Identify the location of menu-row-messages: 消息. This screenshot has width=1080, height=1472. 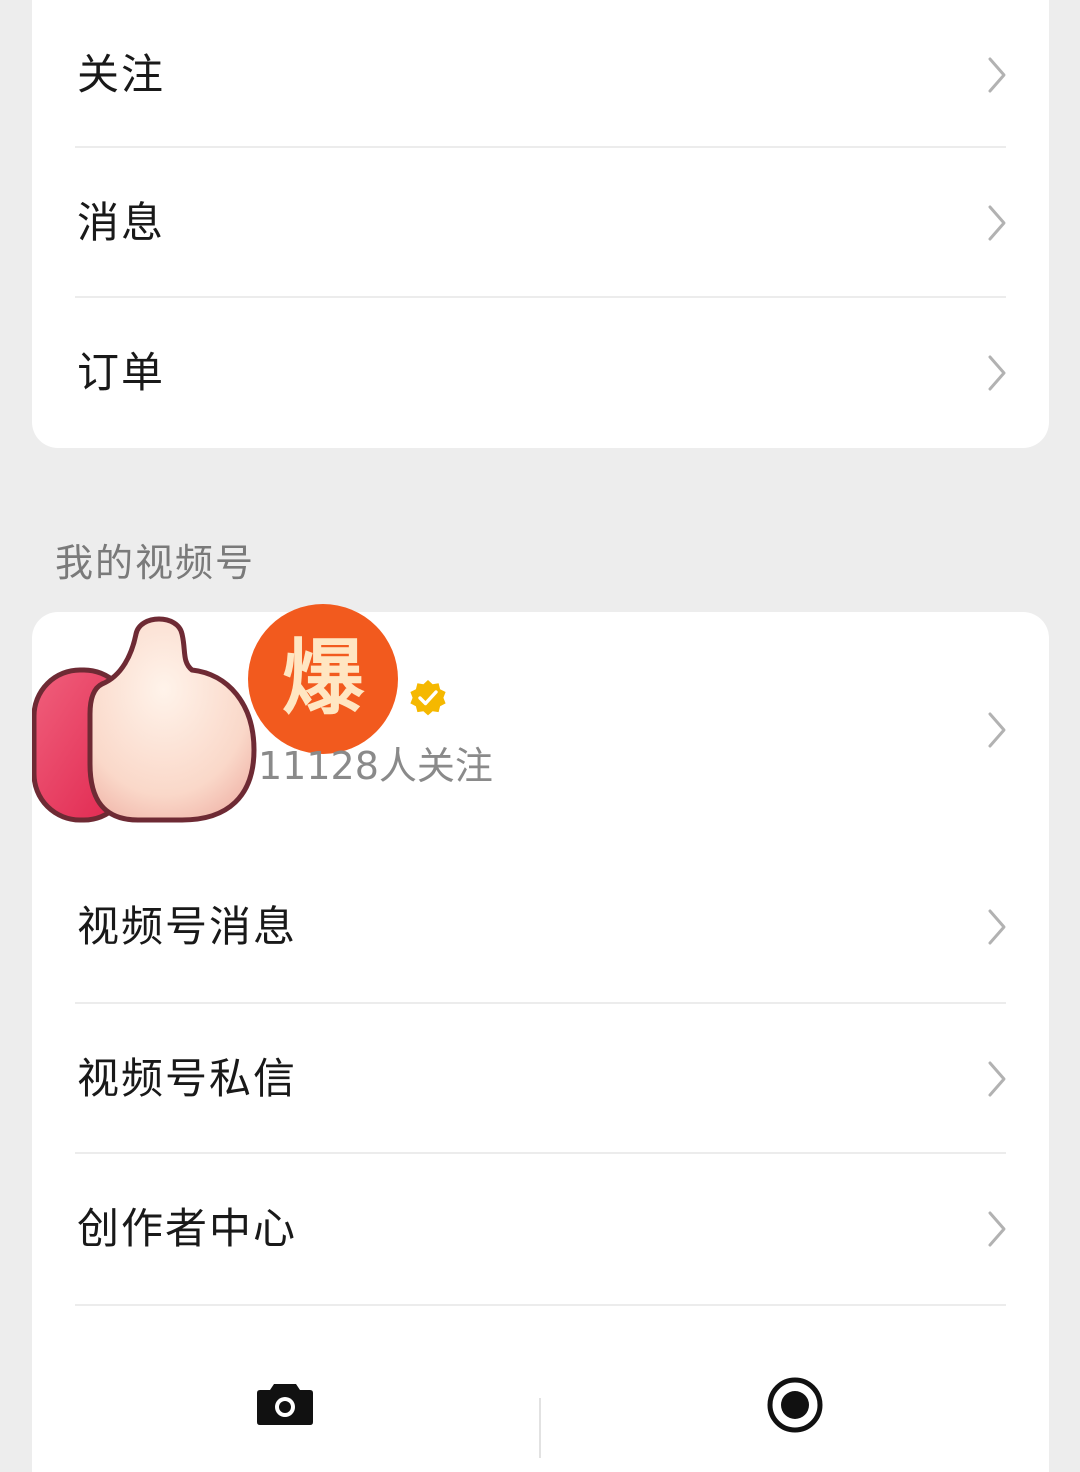
(540, 223).